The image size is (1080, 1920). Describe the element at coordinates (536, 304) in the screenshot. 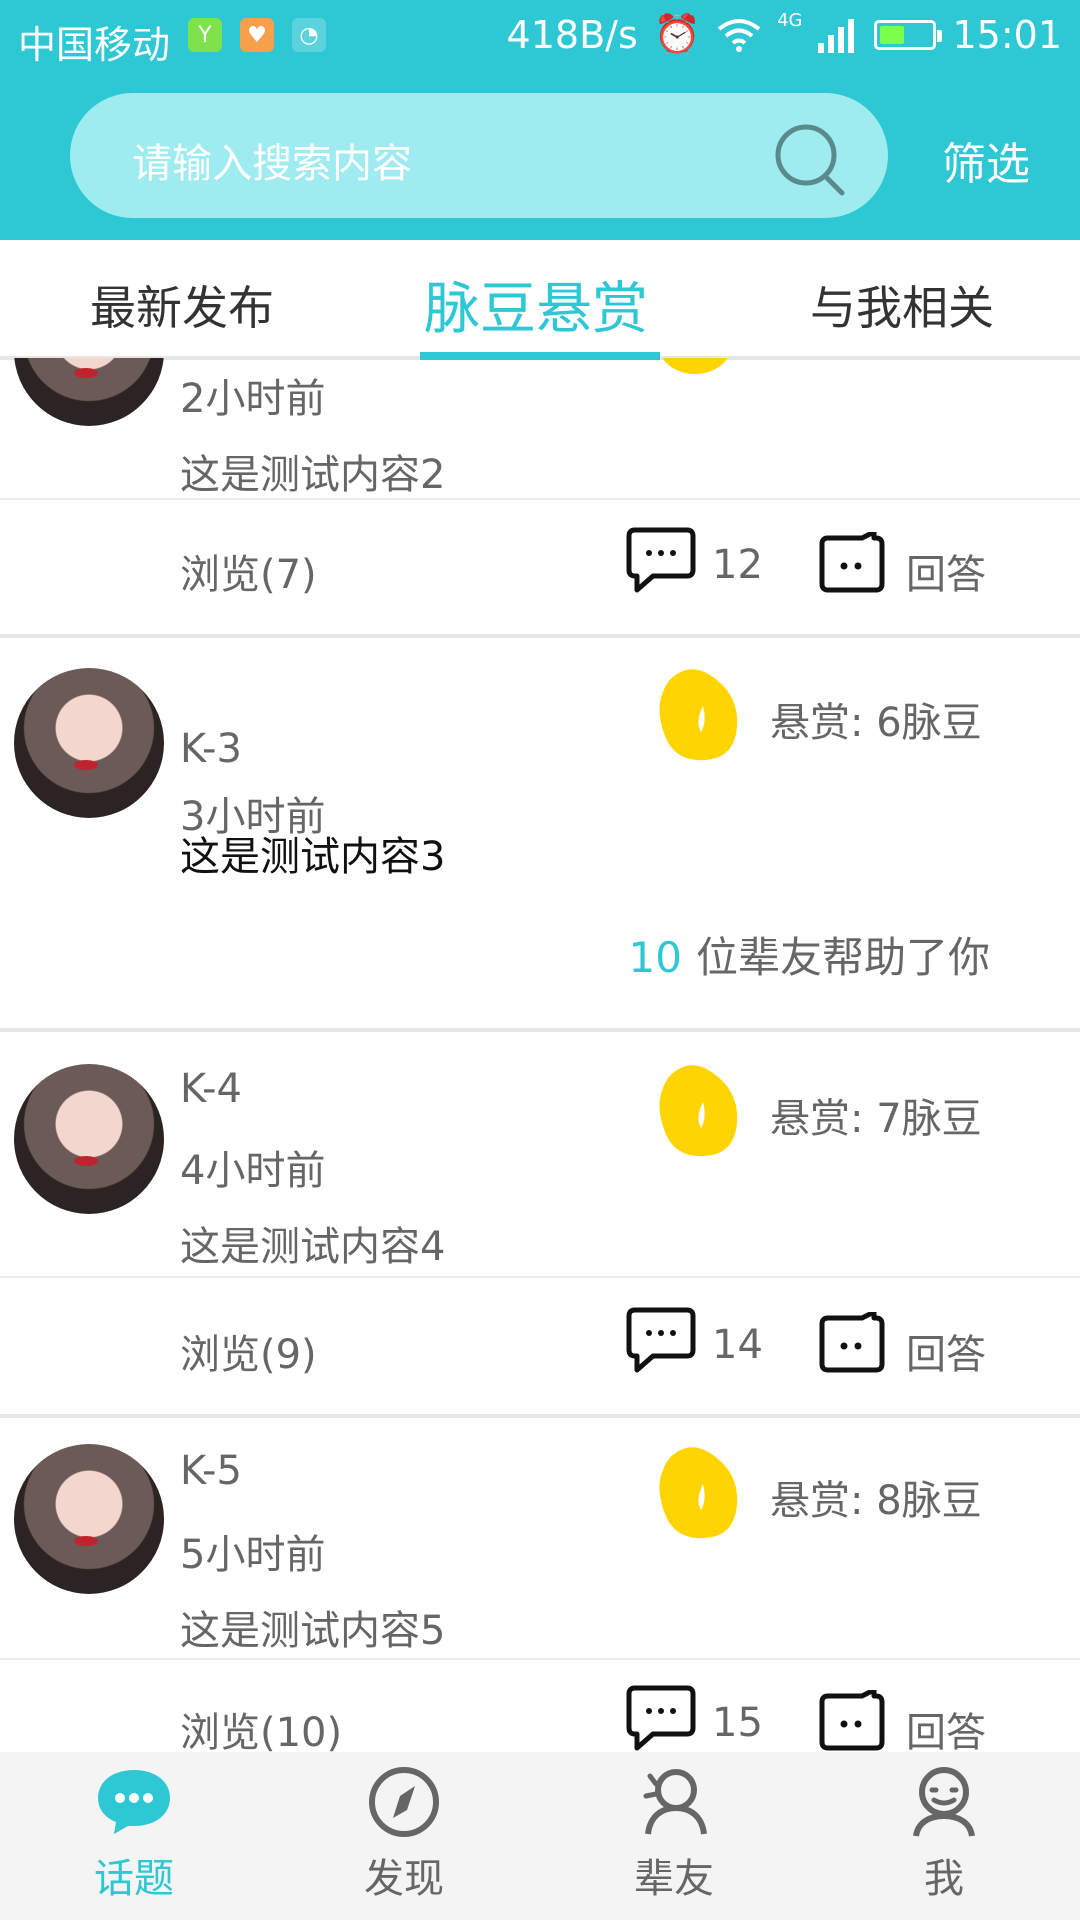

I see `tab-bean-reward: 脉豆悬赏` at that location.